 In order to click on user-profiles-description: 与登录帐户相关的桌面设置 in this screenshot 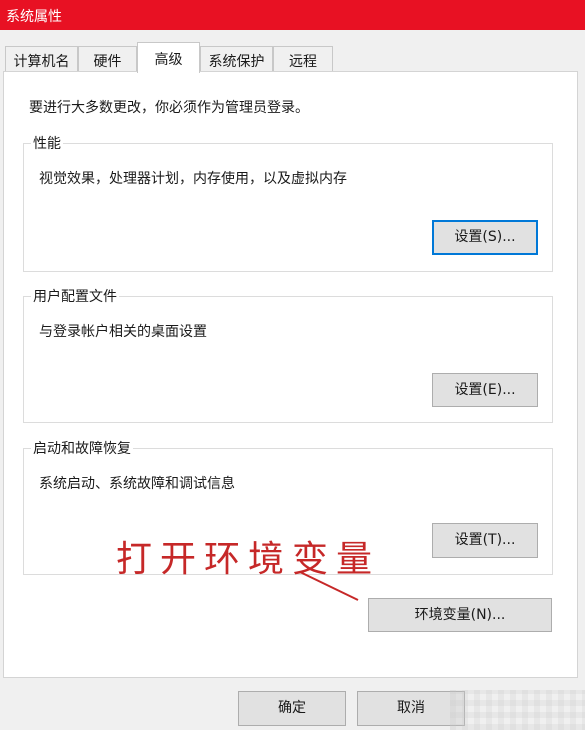, I will do `click(123, 332)`.